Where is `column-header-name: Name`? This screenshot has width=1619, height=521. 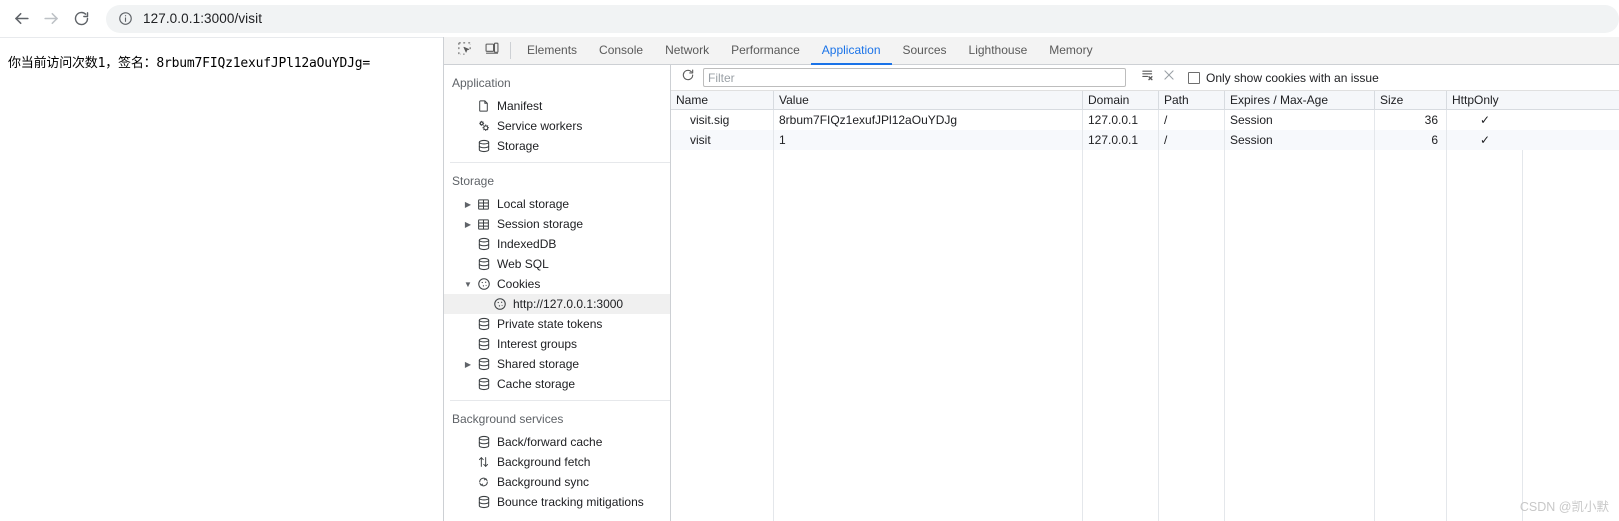
column-header-name: Name is located at coordinates (722, 100).